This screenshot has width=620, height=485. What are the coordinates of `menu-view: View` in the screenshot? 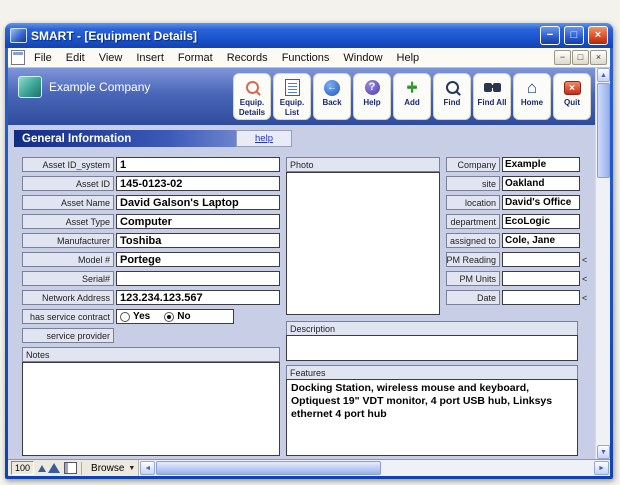 It's located at (111, 58).